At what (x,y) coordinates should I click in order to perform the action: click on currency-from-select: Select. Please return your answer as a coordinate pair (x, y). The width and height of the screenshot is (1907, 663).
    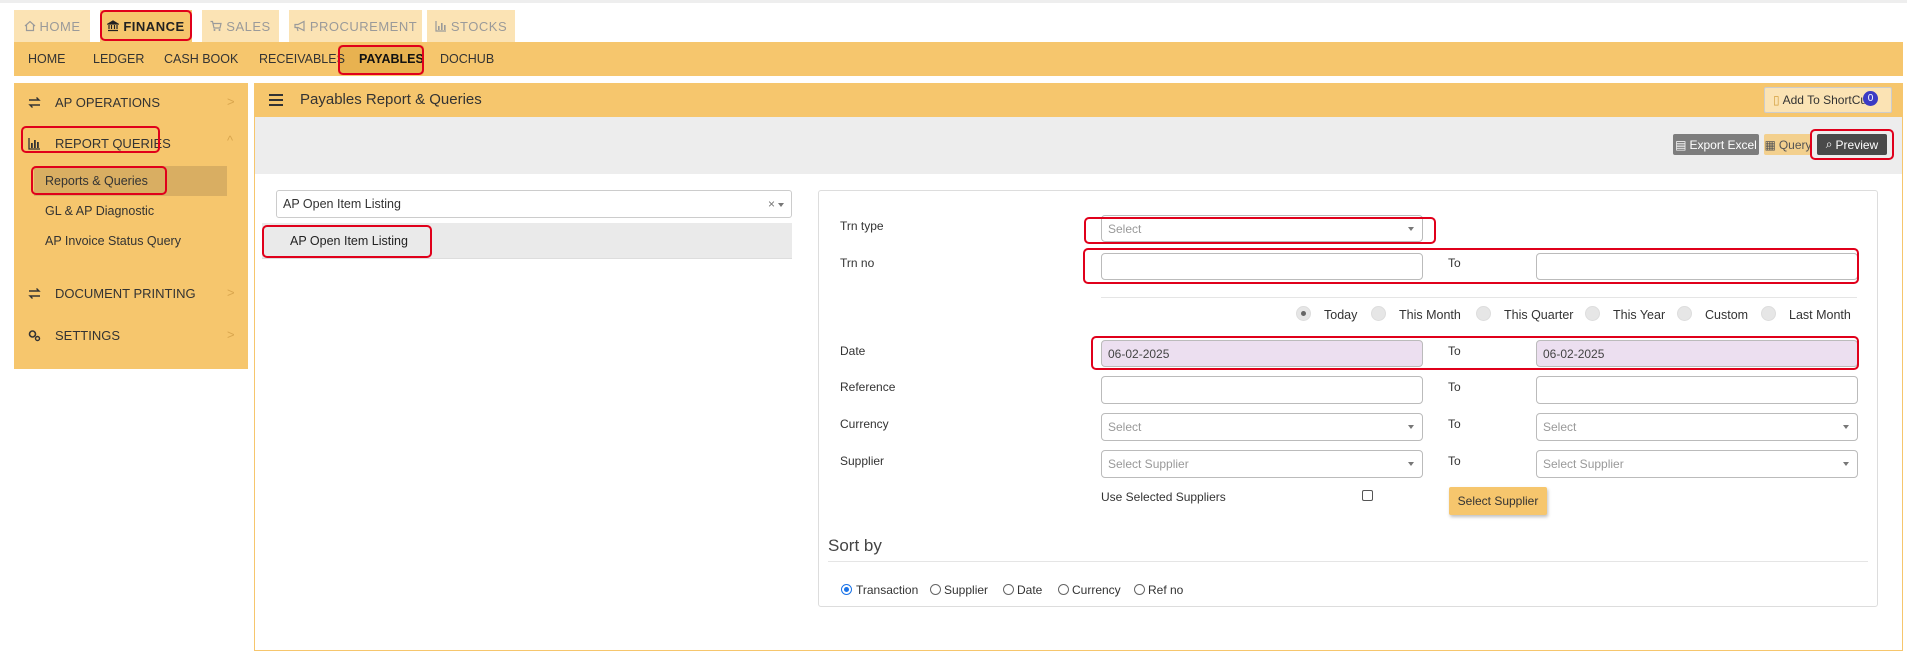
    Looking at the image, I should click on (1262, 427).